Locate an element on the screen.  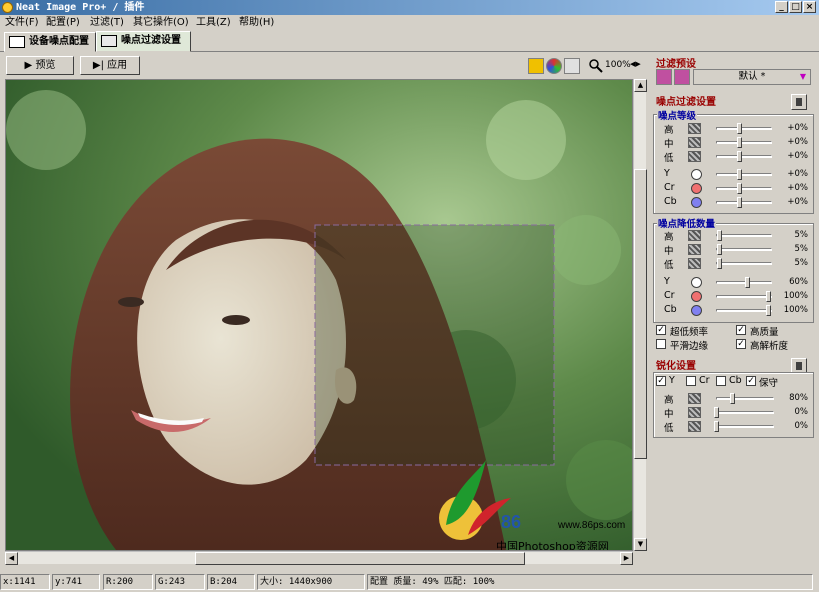
noise-level-label: 低 is located at coordinates (669, 158).